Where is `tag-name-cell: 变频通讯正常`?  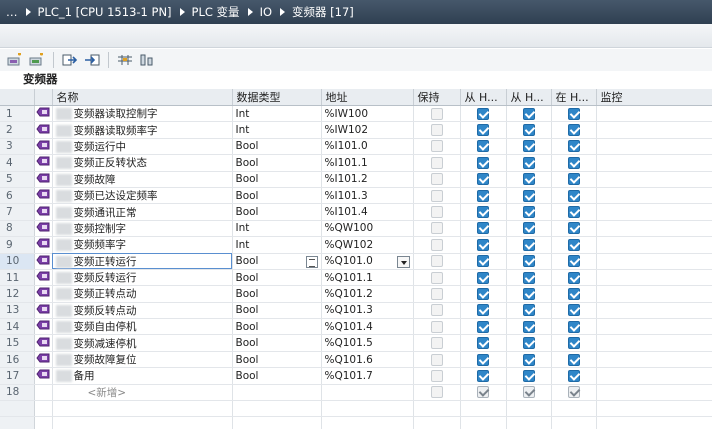 tag-name-cell: 变频通讯正常 is located at coordinates (142, 212).